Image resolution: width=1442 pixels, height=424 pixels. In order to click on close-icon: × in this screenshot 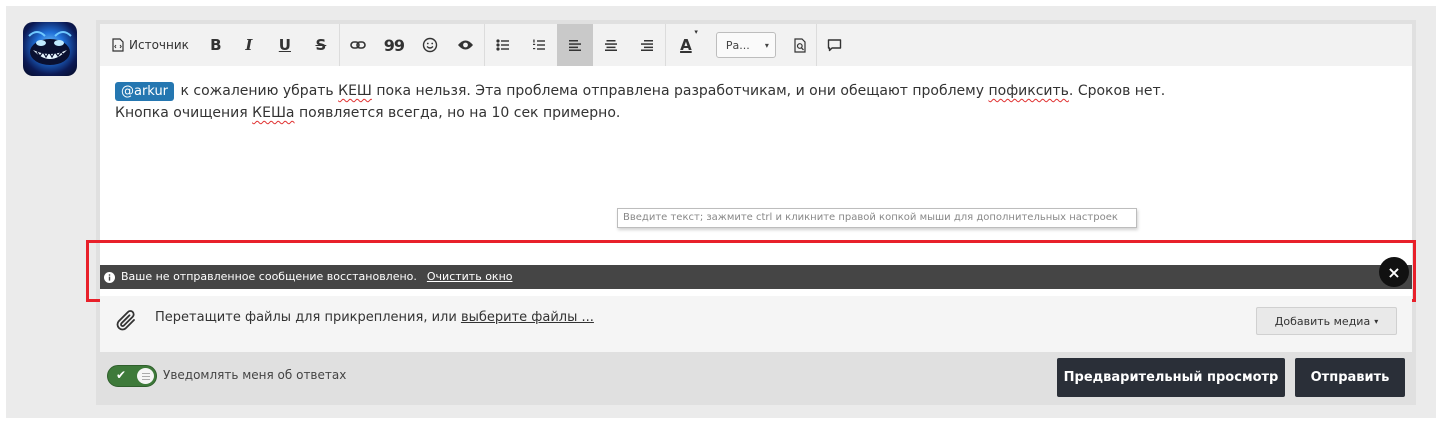, I will do `click(1394, 272)`.